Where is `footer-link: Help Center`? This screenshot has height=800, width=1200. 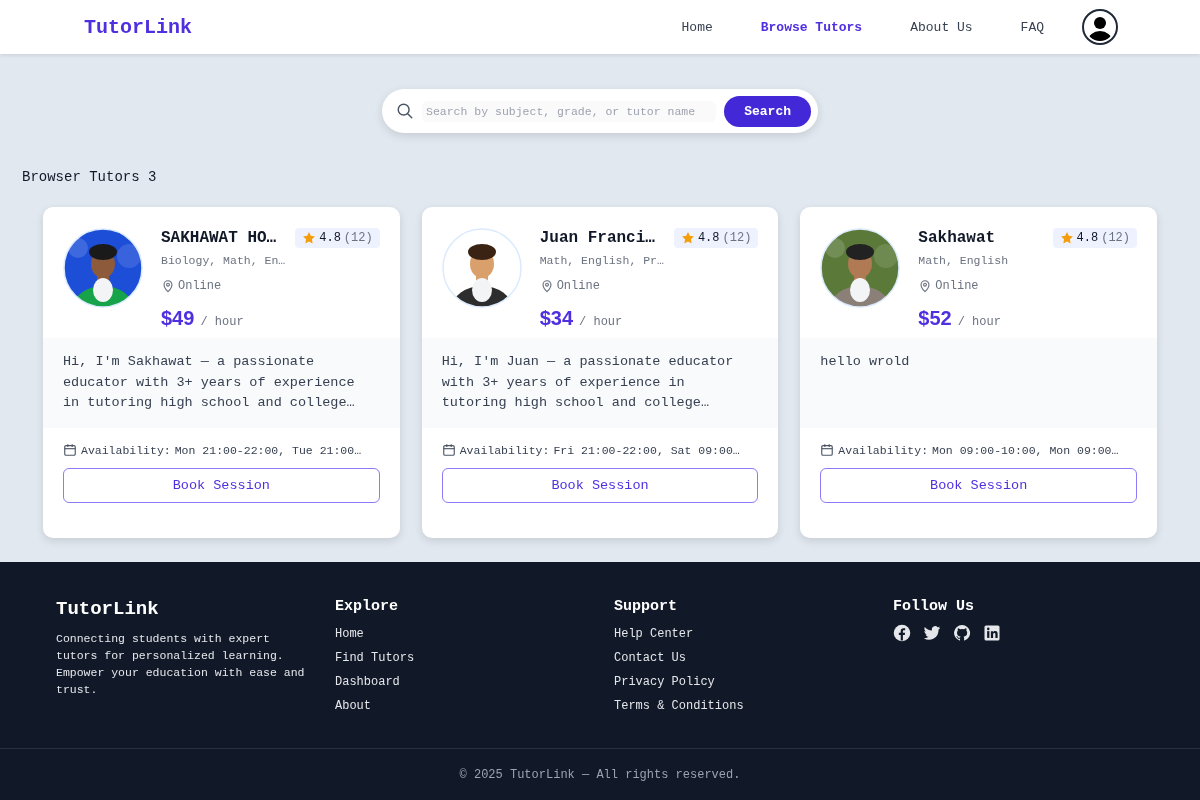 footer-link: Help Center is located at coordinates (753, 634).